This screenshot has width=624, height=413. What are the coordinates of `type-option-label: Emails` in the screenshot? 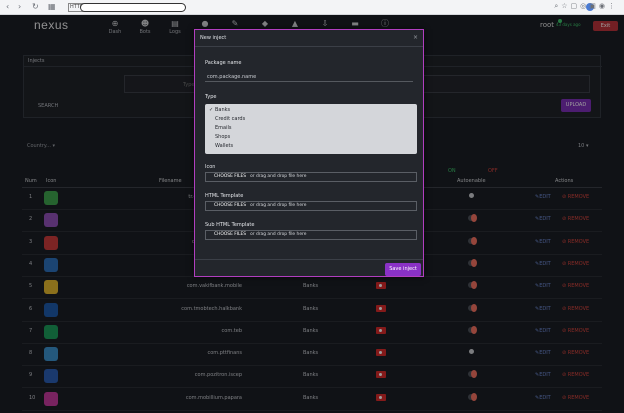 It's located at (223, 128).